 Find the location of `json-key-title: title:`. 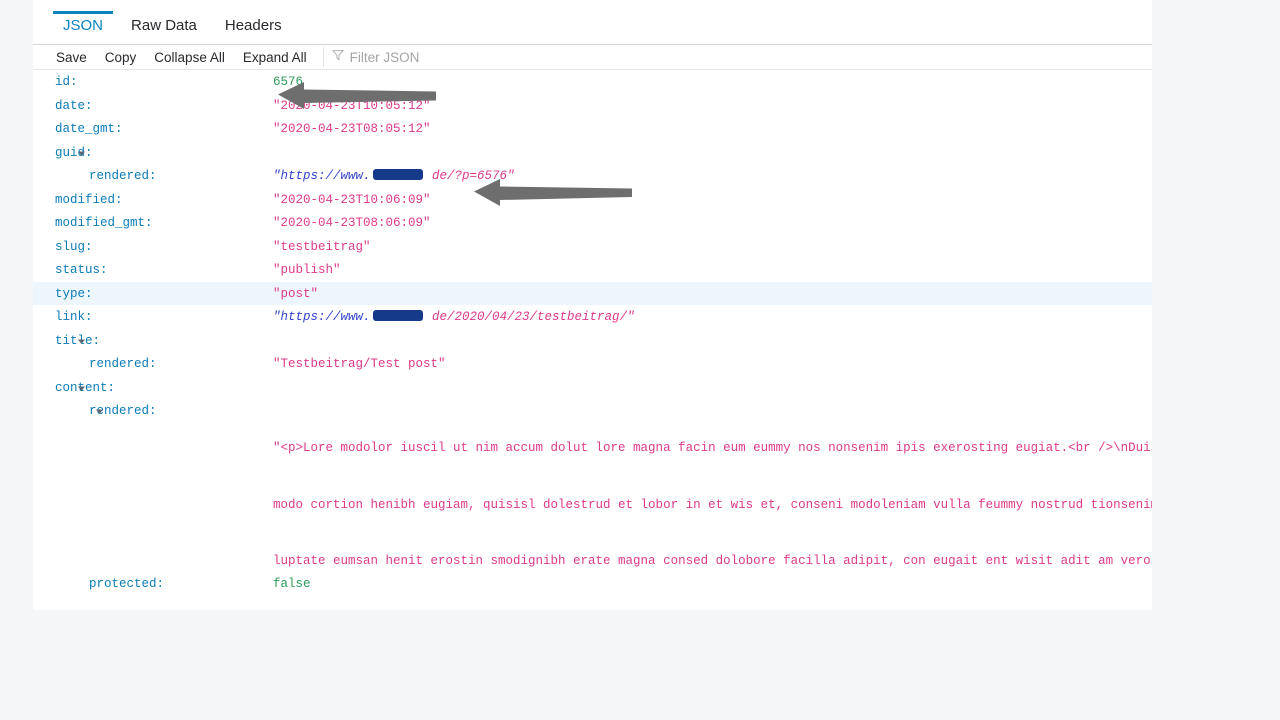

json-key-title: title: is located at coordinates (78, 340).